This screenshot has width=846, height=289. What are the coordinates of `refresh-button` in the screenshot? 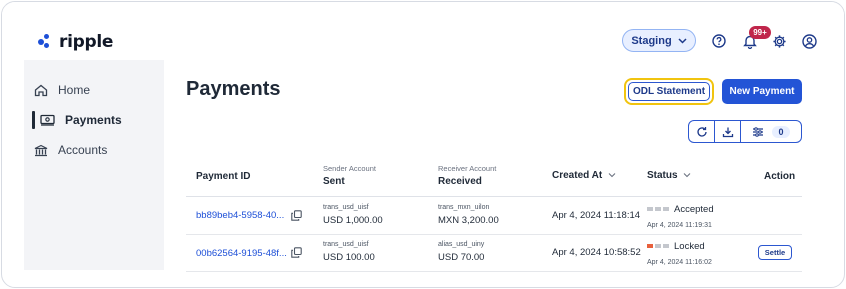 It's located at (702, 131).